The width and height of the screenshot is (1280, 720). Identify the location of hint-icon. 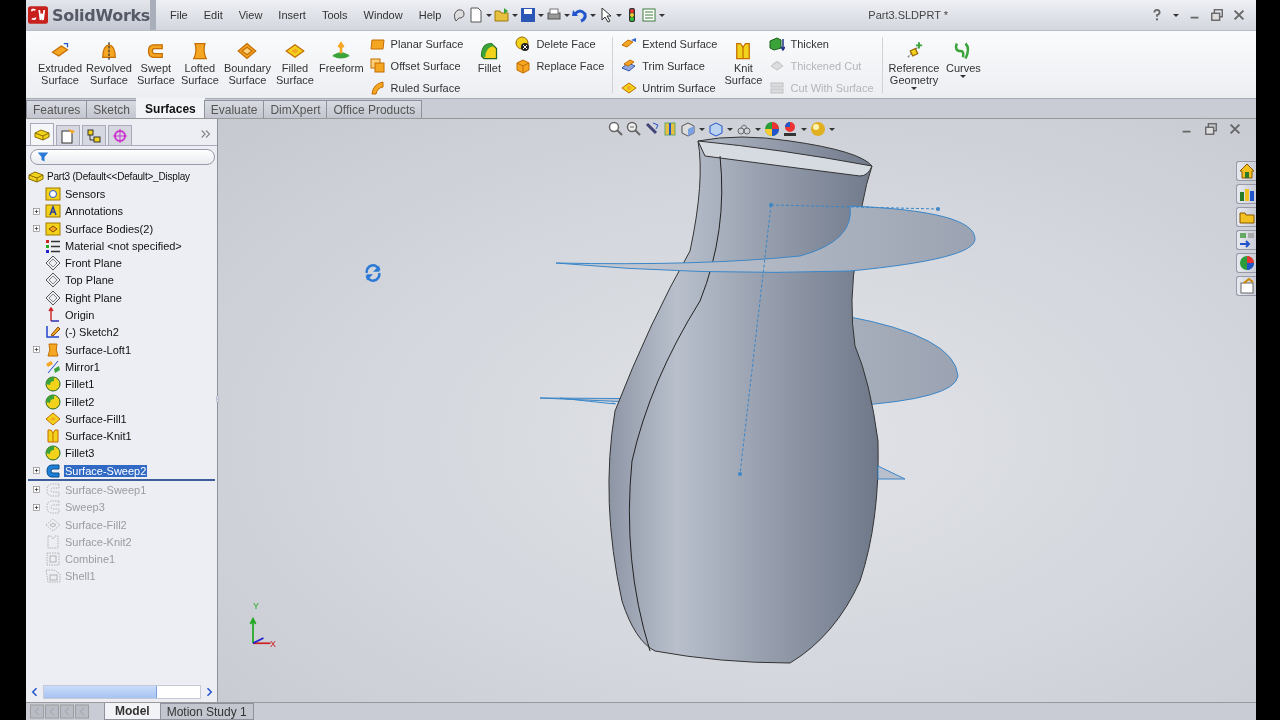
(459, 15).